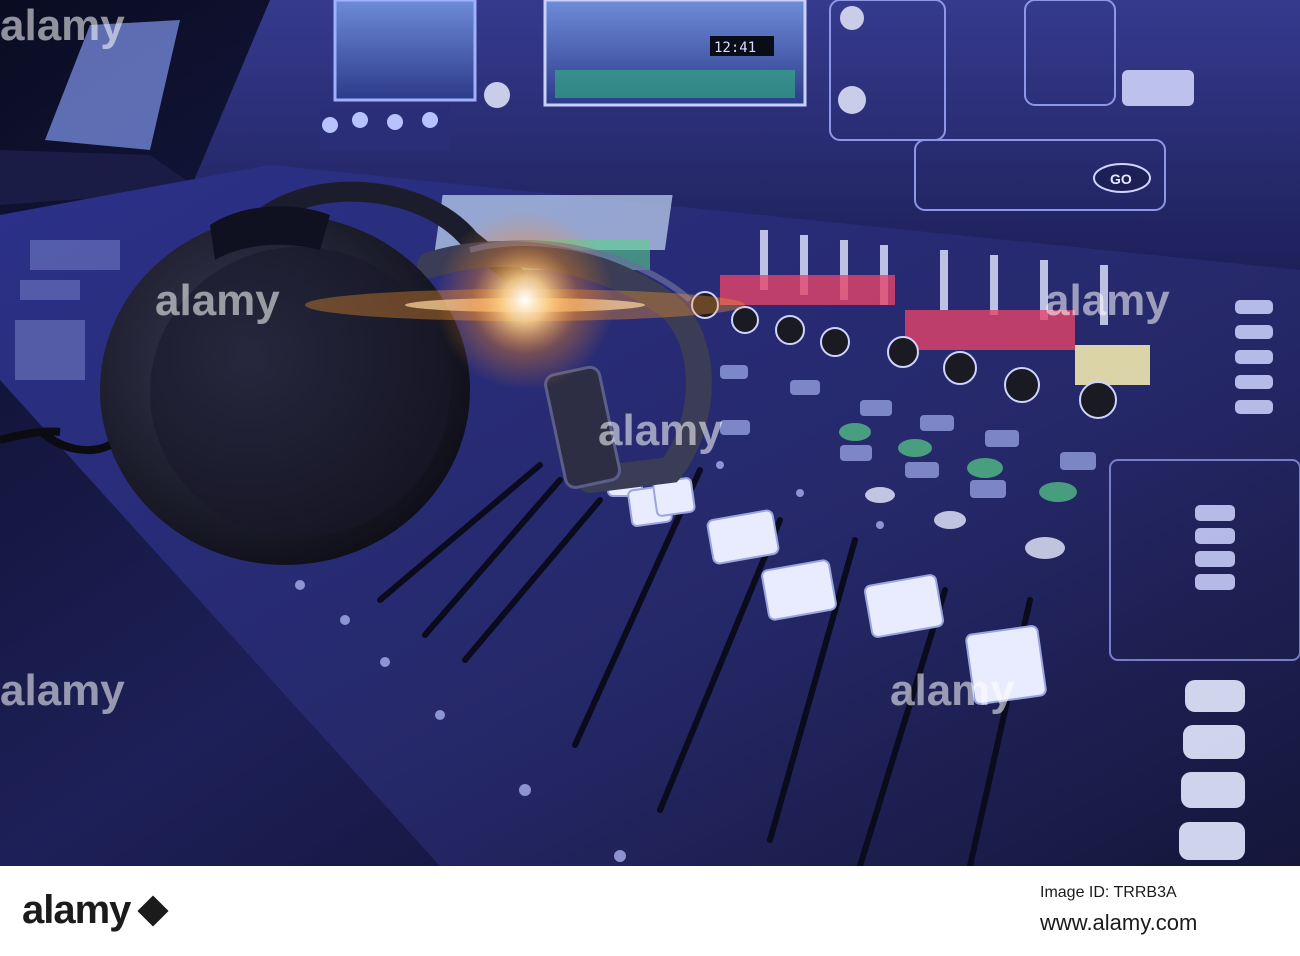  I want to click on footer-bar: alamy Image ID: TRRB3A www.alamy.com, so click(650, 911).